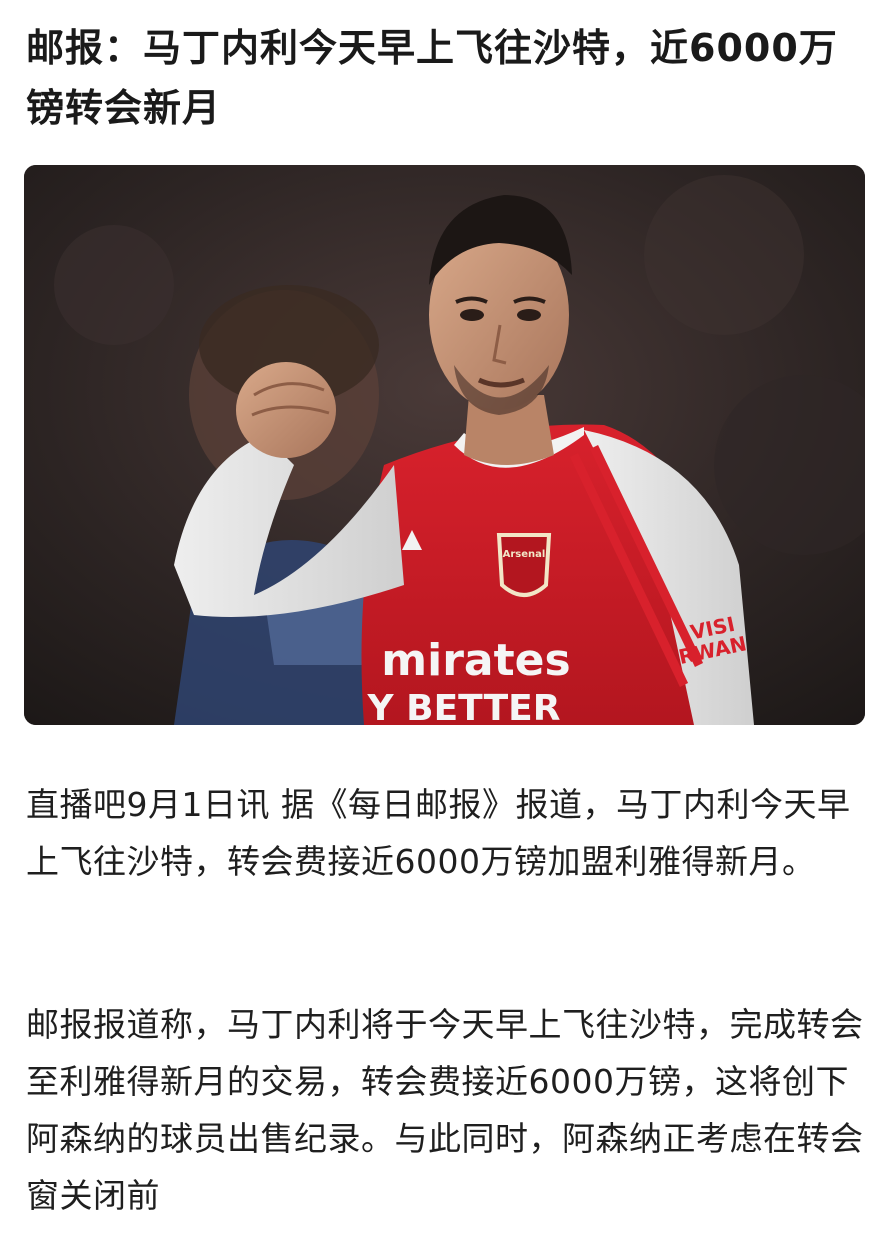 The image size is (892, 1250). Describe the element at coordinates (464, 706) in the screenshot. I see `sponsor-text-line-2: Y BETTER` at that location.